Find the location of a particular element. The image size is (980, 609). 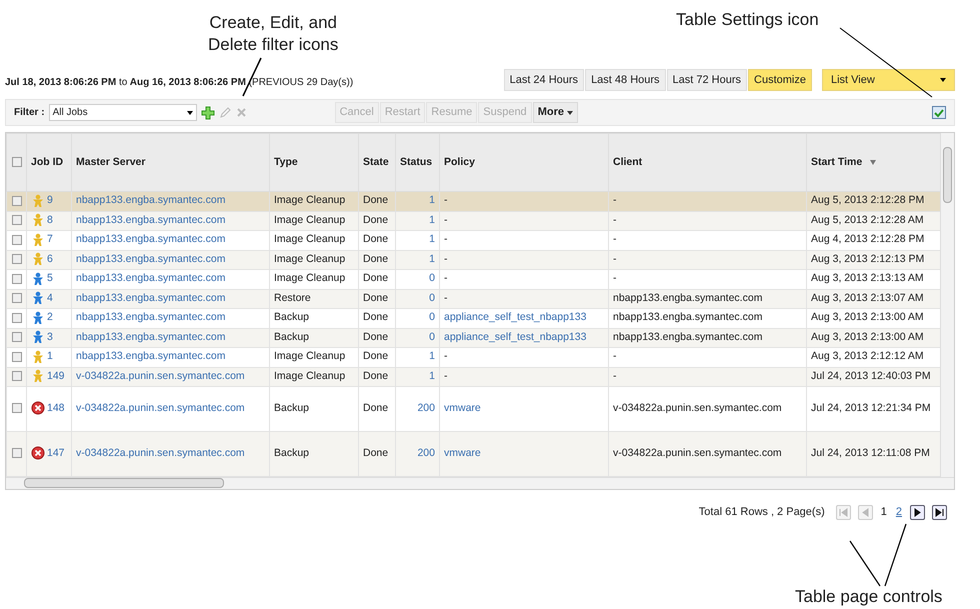

table-link: 9 is located at coordinates (50, 200).